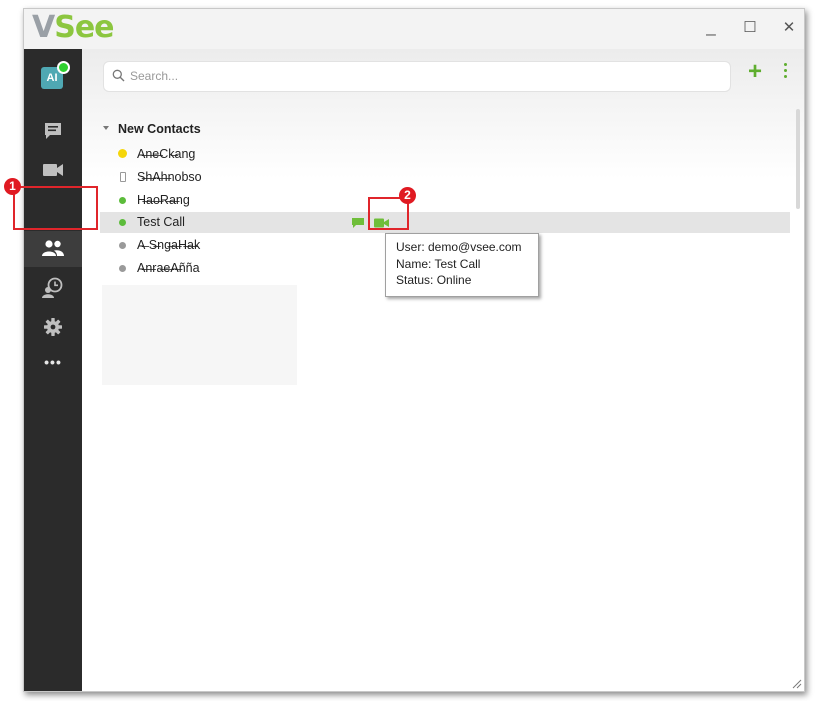  Describe the element at coordinates (84, 27) in the screenshot. I see `logo-see: See` at that location.